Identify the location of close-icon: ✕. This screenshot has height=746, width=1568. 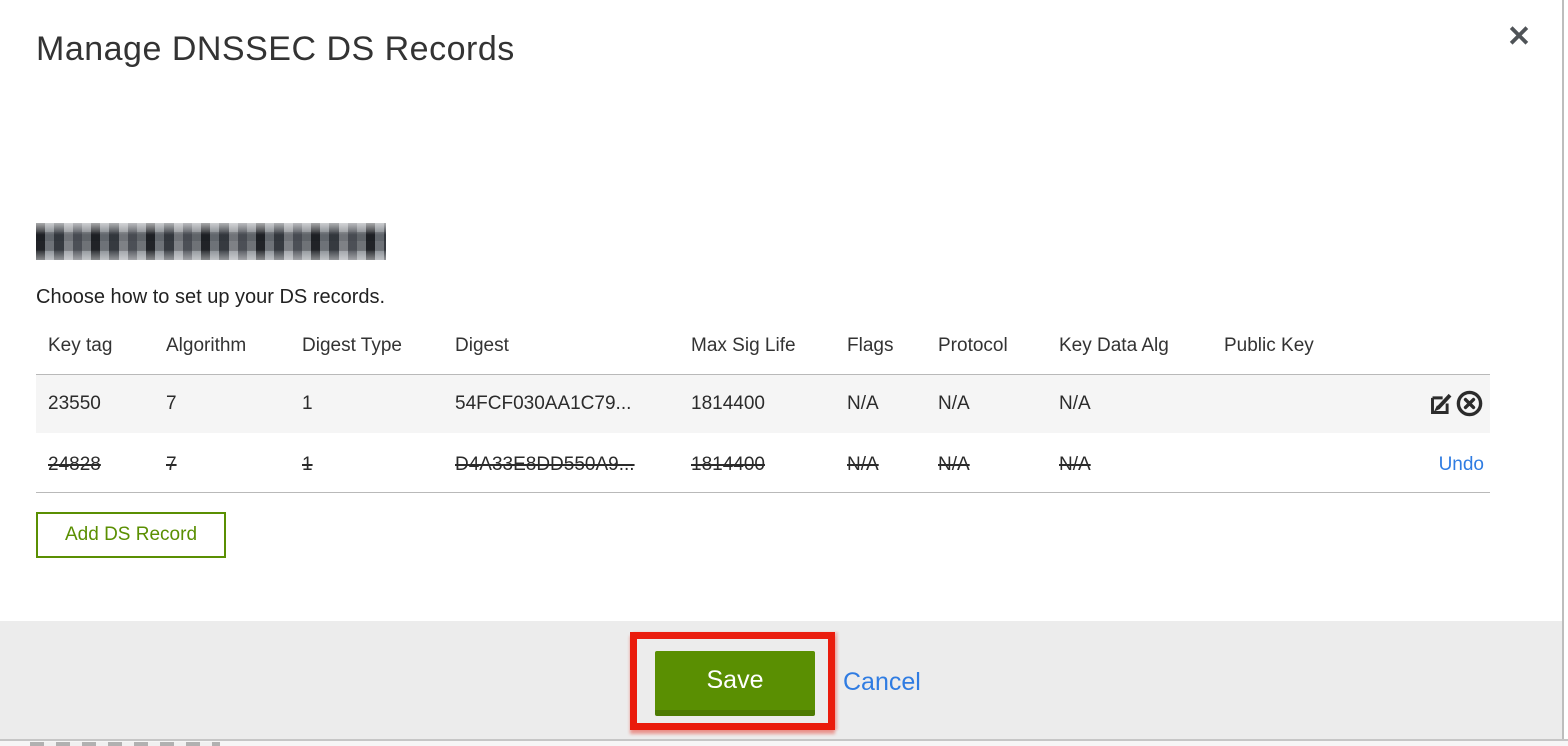
(1519, 37).